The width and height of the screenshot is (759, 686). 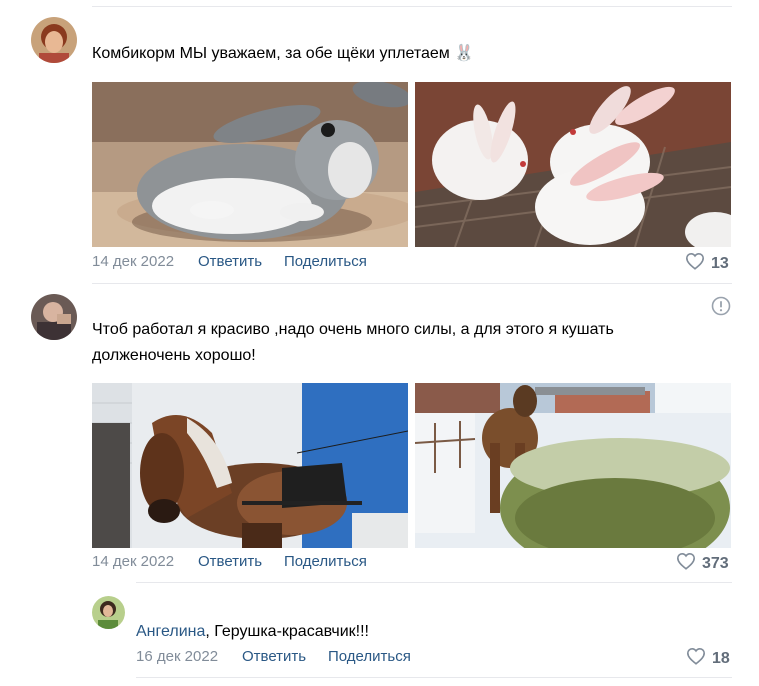 I want to click on comment-divider, so click(x=412, y=283).